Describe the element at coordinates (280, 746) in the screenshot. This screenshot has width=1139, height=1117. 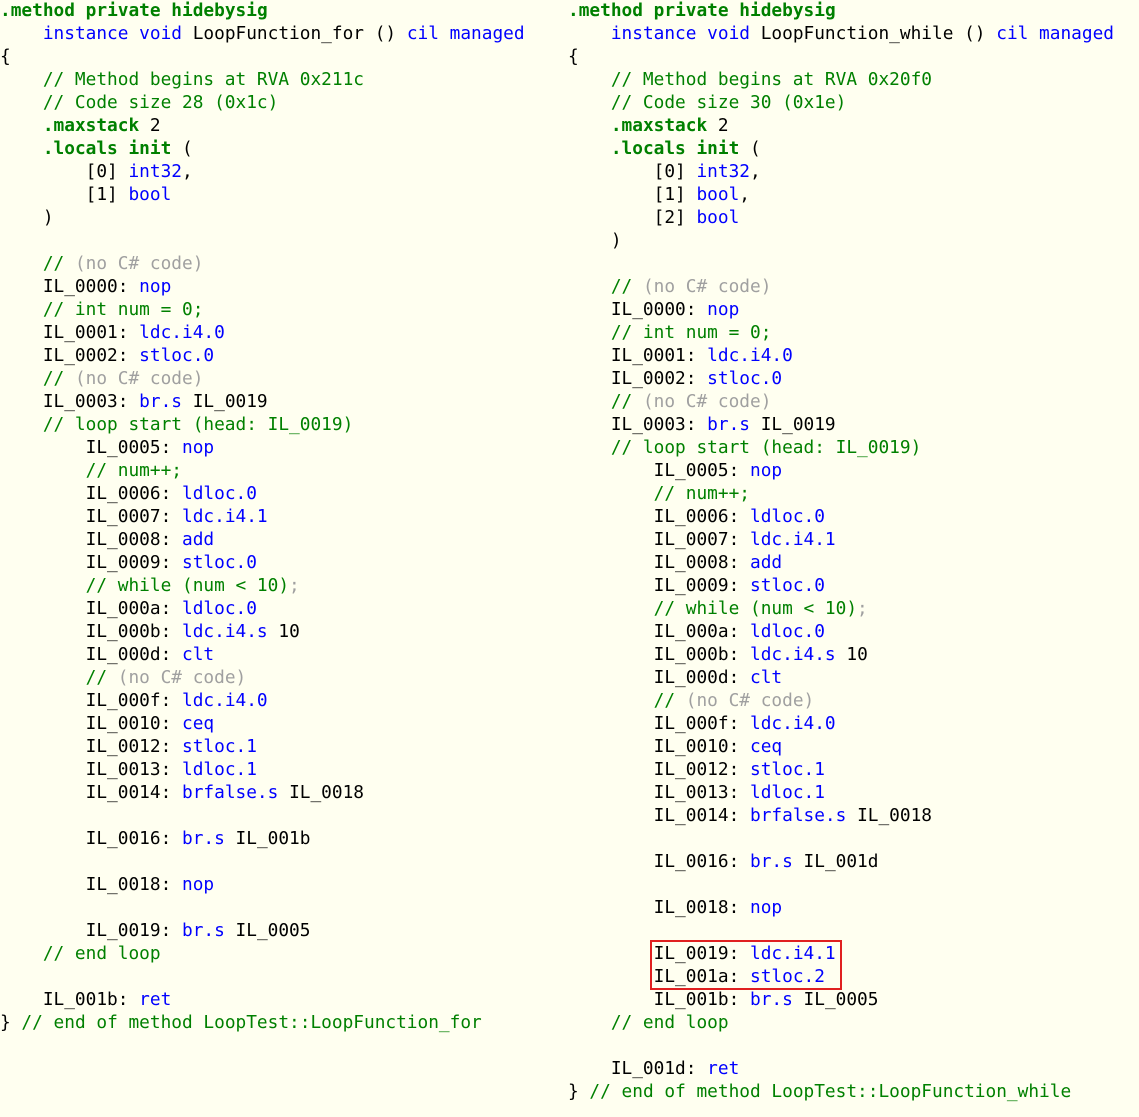
I see `code-line: IL_0012: stloc.1` at that location.